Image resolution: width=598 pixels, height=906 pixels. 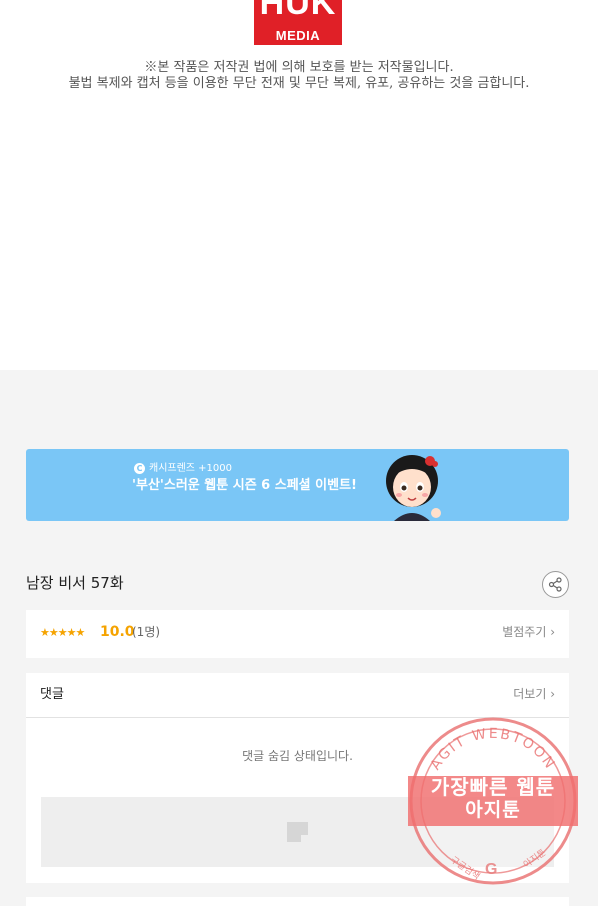 I want to click on share-button, so click(x=555, y=584).